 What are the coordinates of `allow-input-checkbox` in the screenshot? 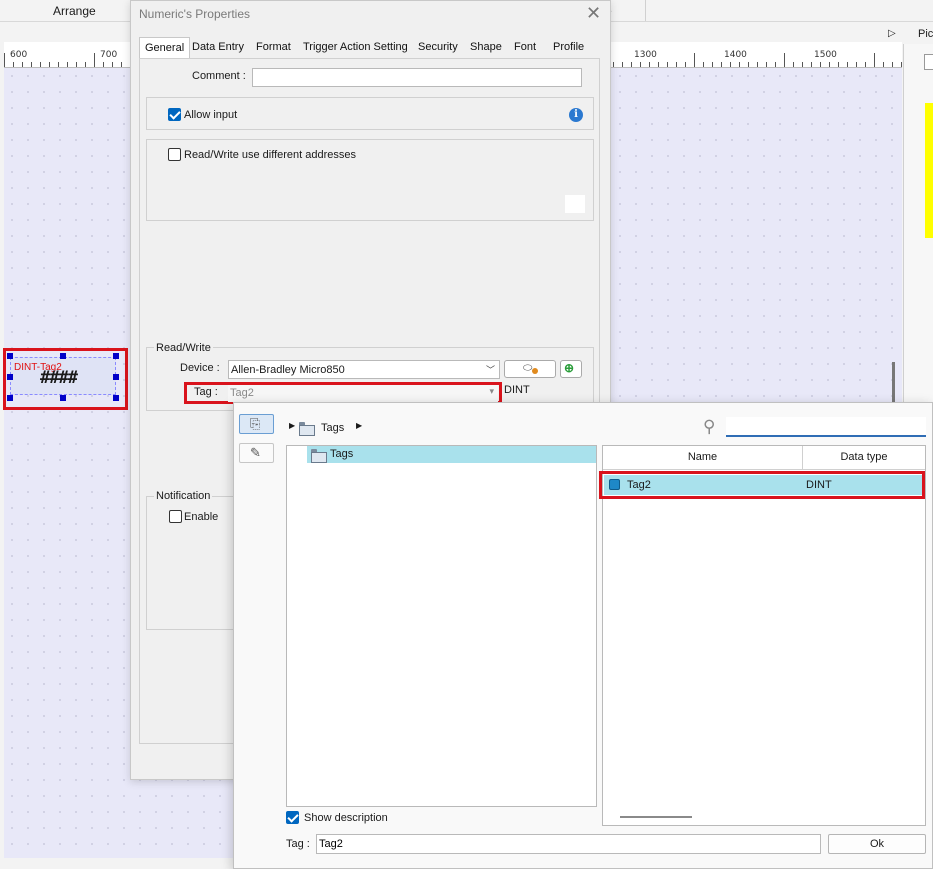 It's located at (174, 114).